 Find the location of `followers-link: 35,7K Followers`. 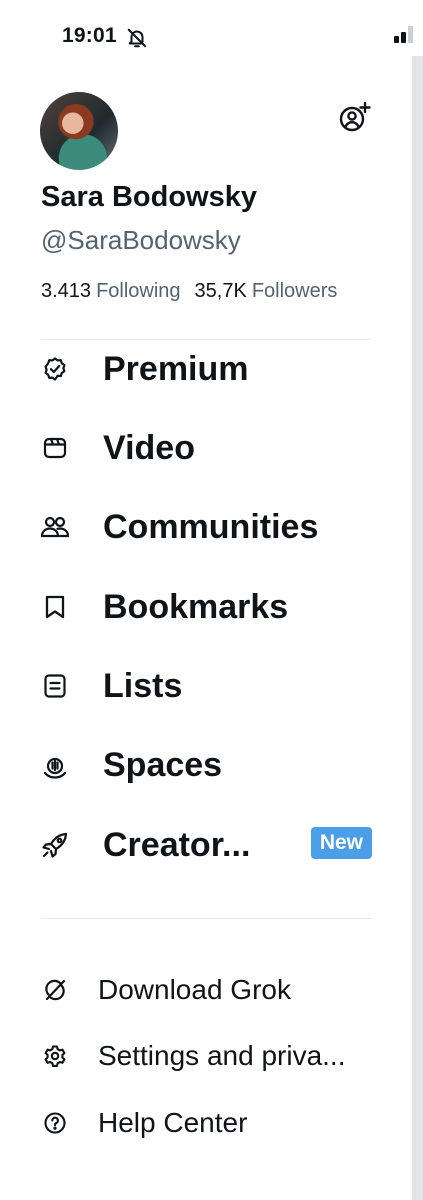

followers-link: 35,7K Followers is located at coordinates (266, 291).